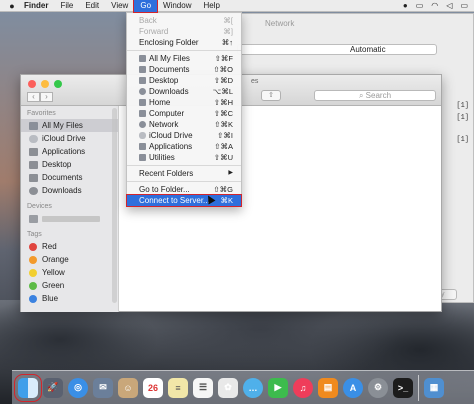 This screenshot has height=404, width=474. What do you see at coordinates (36, 6) in the screenshot?
I see `menu-finder: Finder` at bounding box center [36, 6].